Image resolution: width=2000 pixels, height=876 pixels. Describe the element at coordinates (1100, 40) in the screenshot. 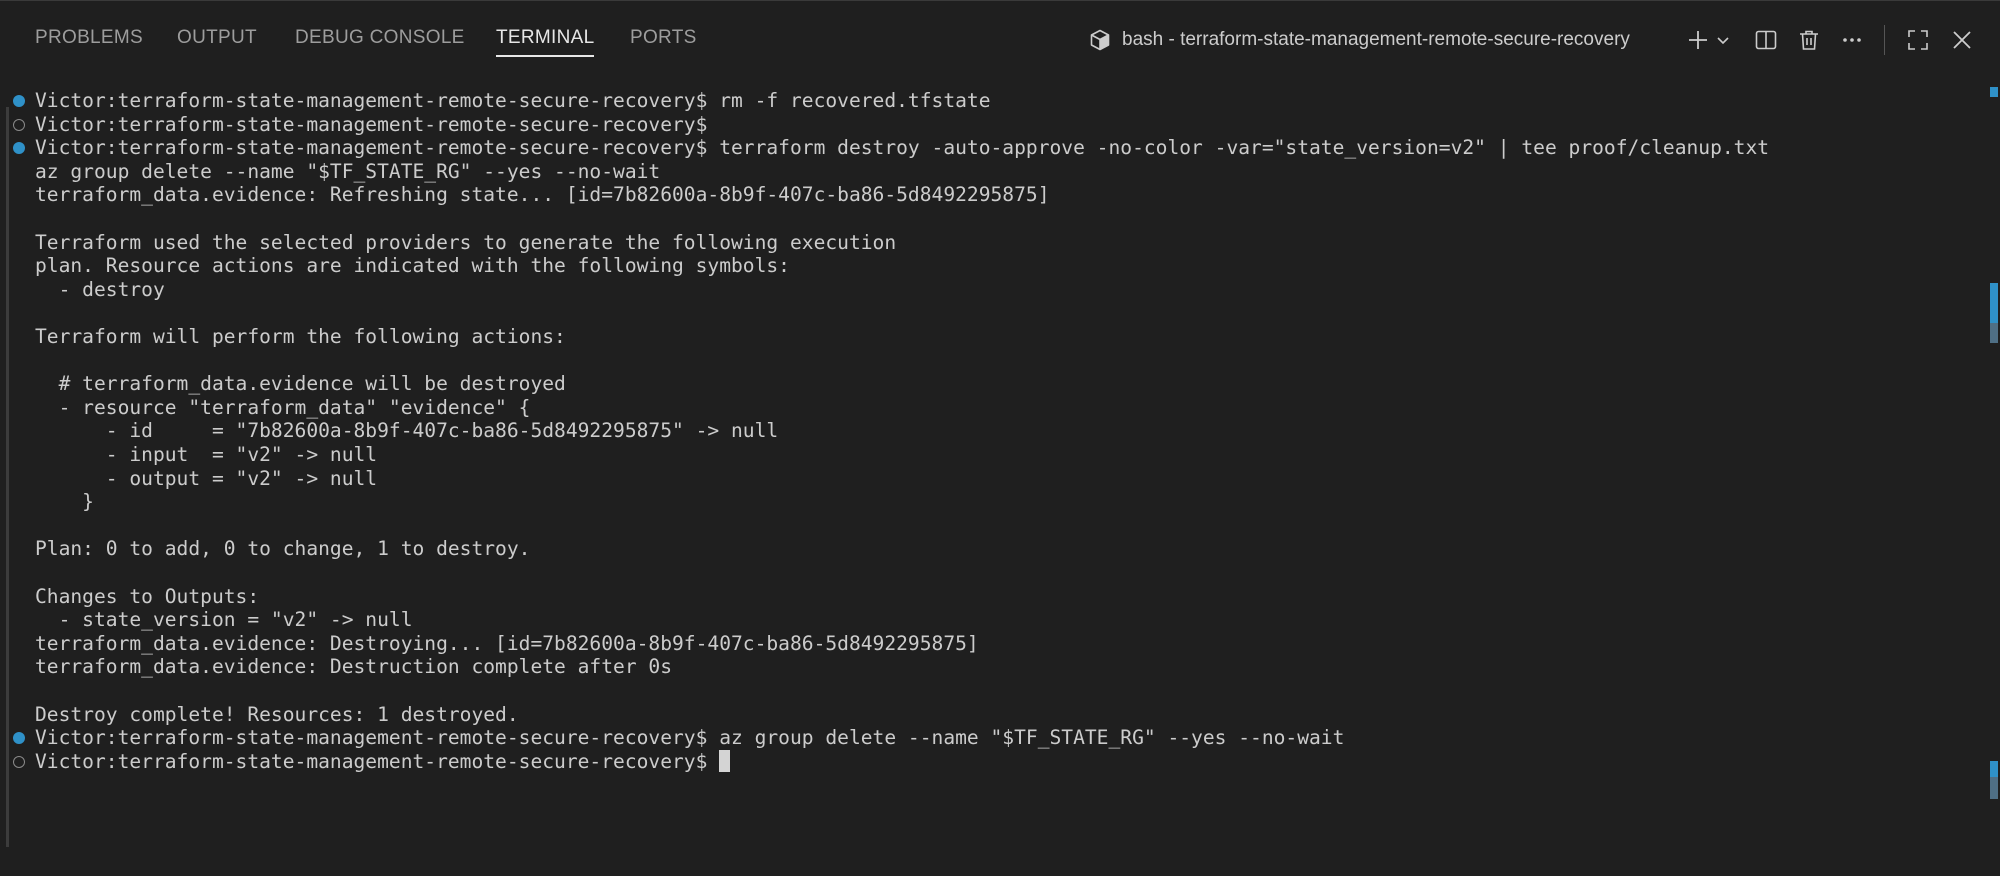

I see `cube-icon` at that location.